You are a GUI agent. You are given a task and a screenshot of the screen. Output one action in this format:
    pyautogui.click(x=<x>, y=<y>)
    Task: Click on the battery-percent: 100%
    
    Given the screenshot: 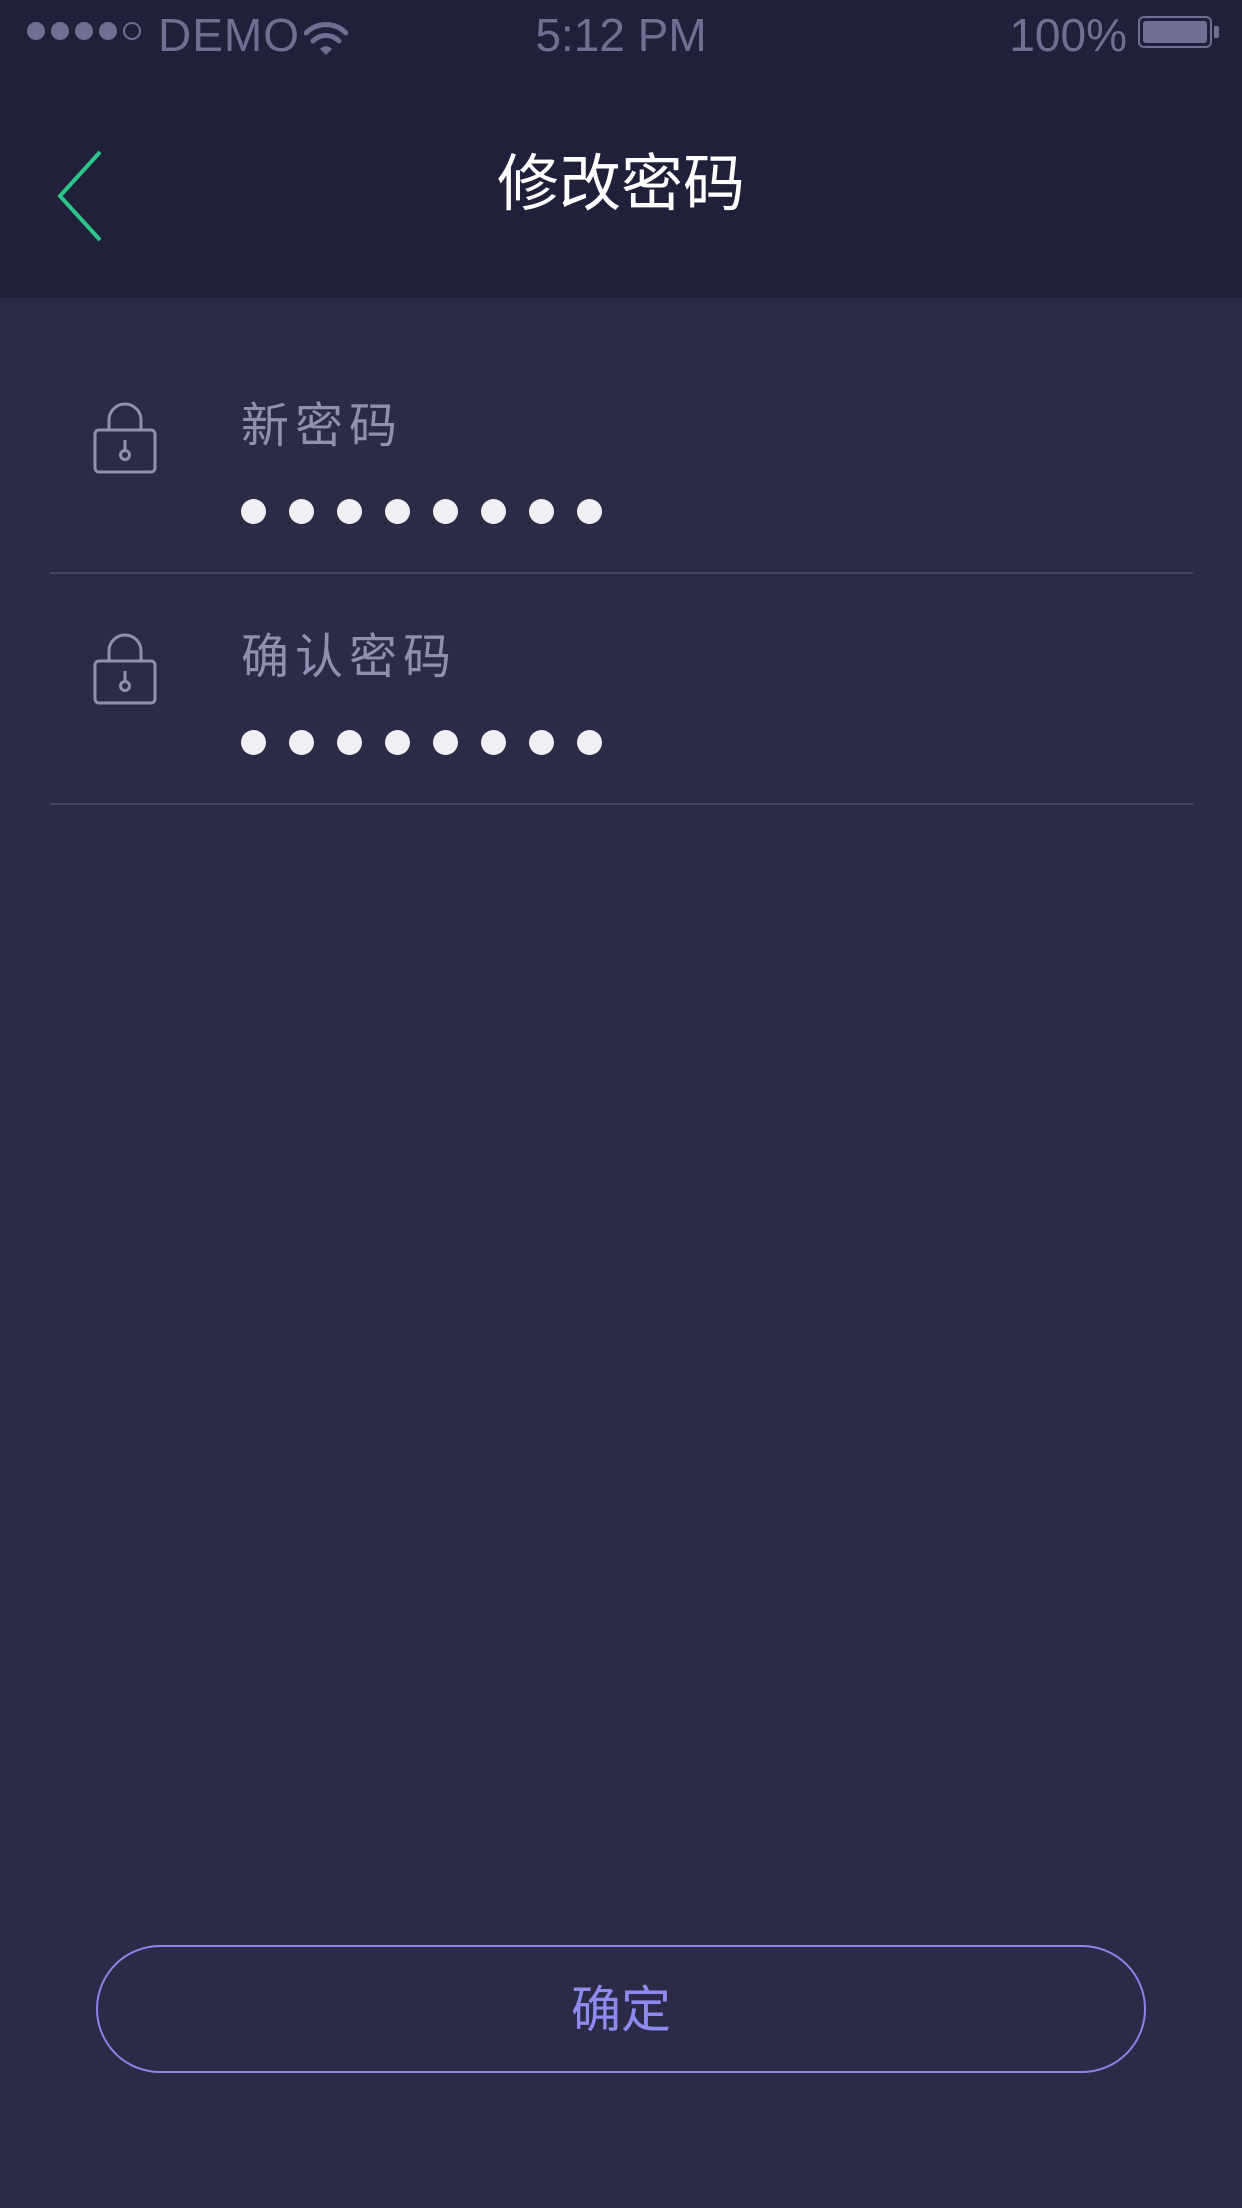 What is the action you would take?
    pyautogui.click(x=1068, y=35)
    